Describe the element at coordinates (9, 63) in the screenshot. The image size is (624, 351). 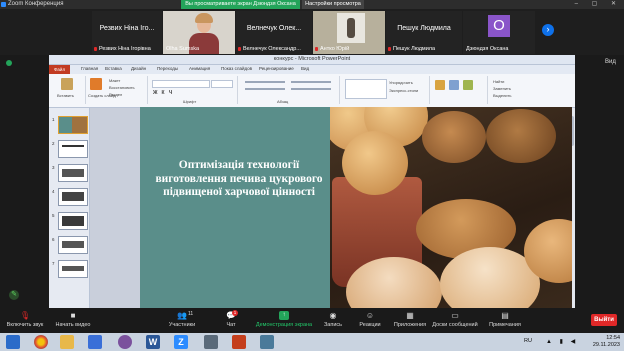
I see `shield-icon` at that location.